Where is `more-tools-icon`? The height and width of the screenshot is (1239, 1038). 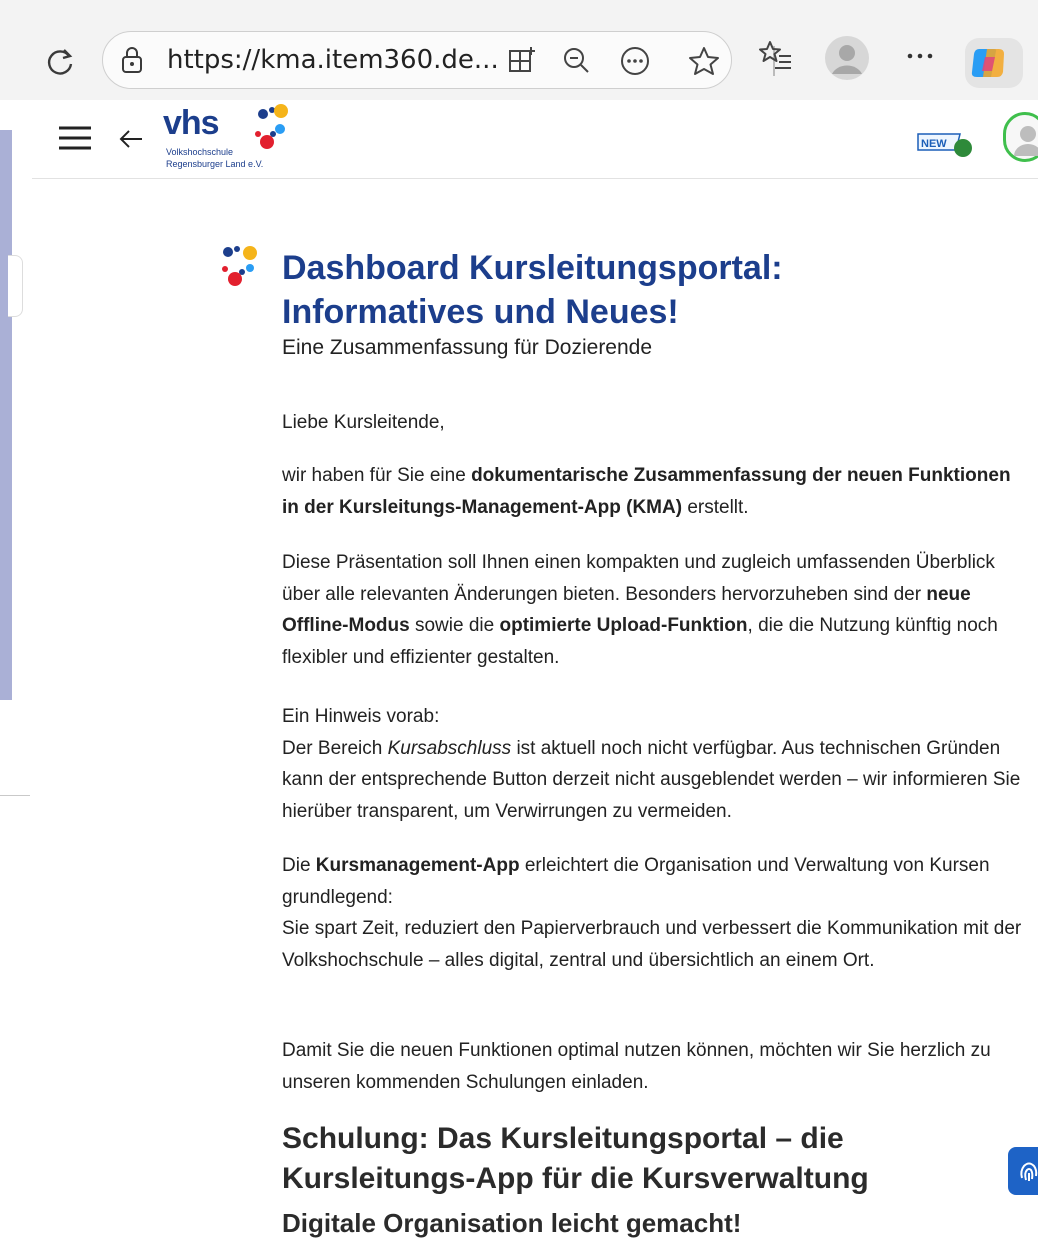 more-tools-icon is located at coordinates (635, 63).